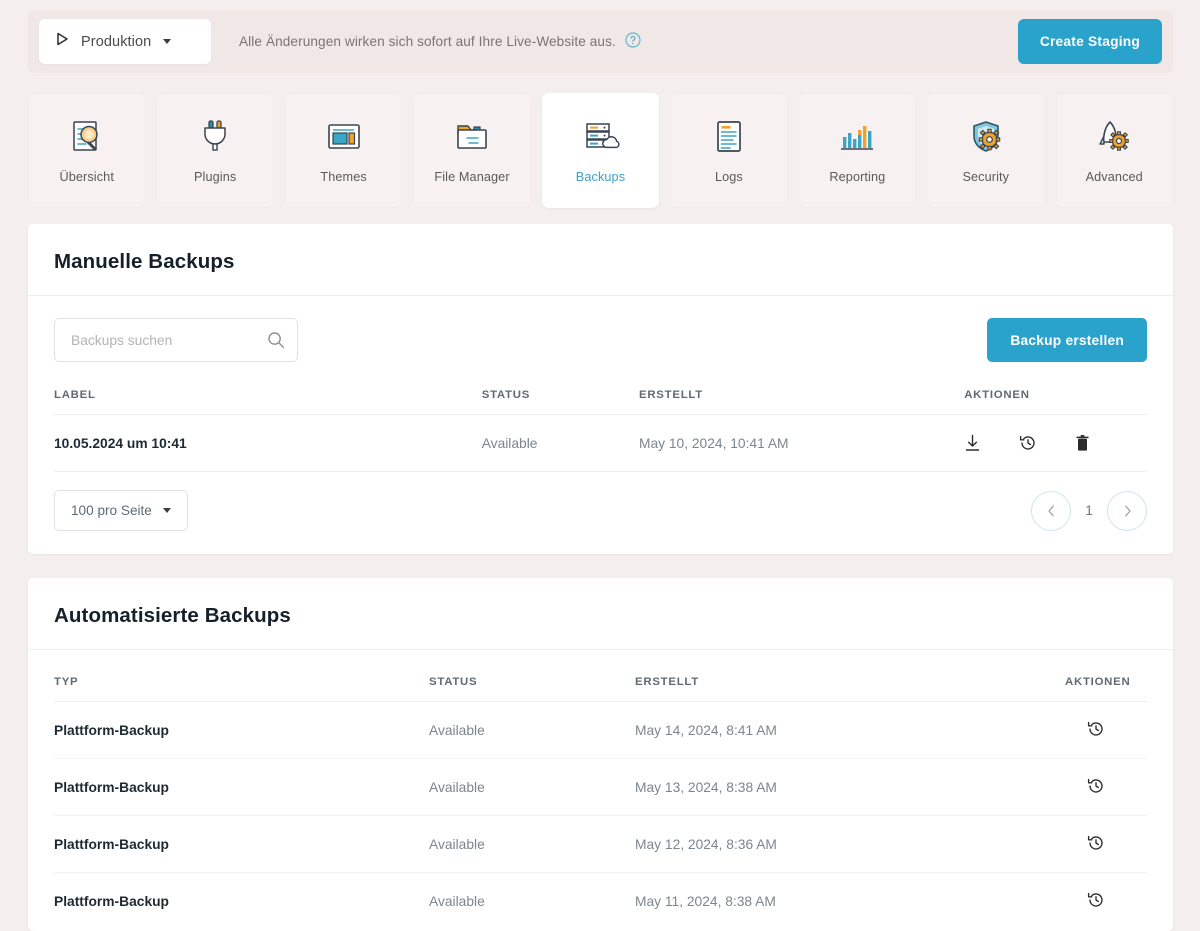 This screenshot has height=931, width=1200. I want to click on automated-table-head: TYP STATUS ERSTELLT AKTIONEN, so click(600, 689).